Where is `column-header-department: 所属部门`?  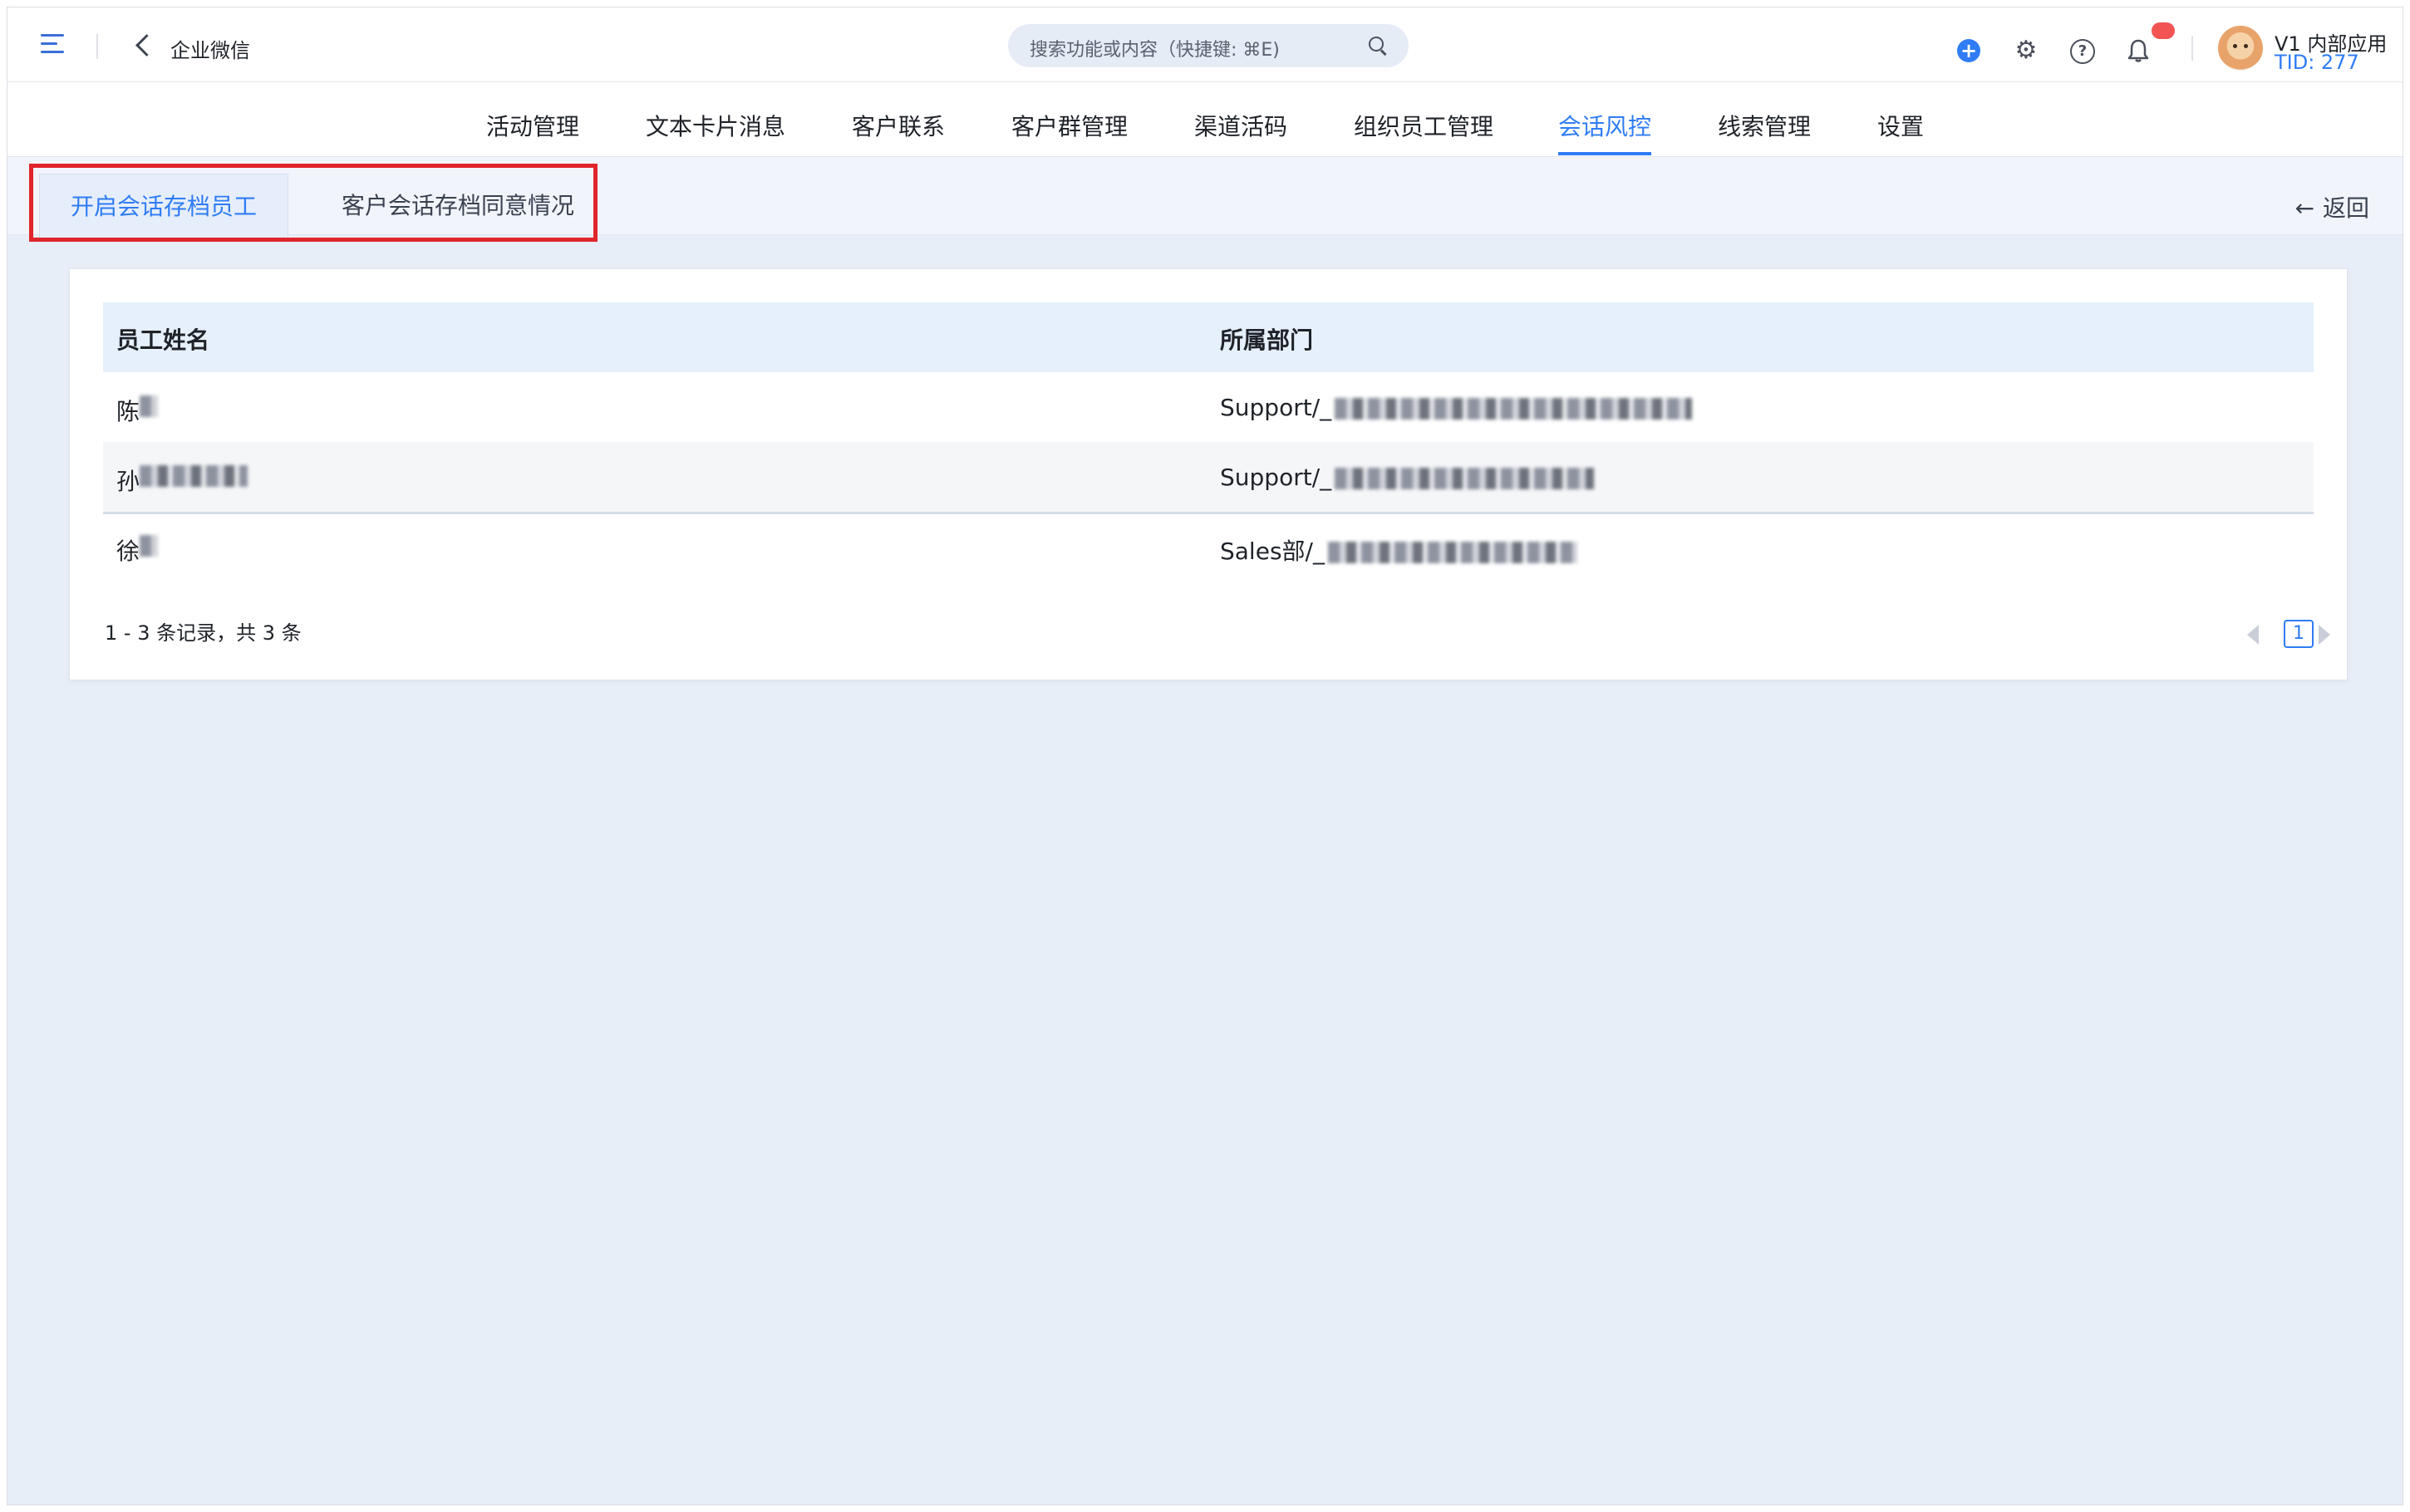
column-header-department: 所属部门 is located at coordinates (1267, 340).